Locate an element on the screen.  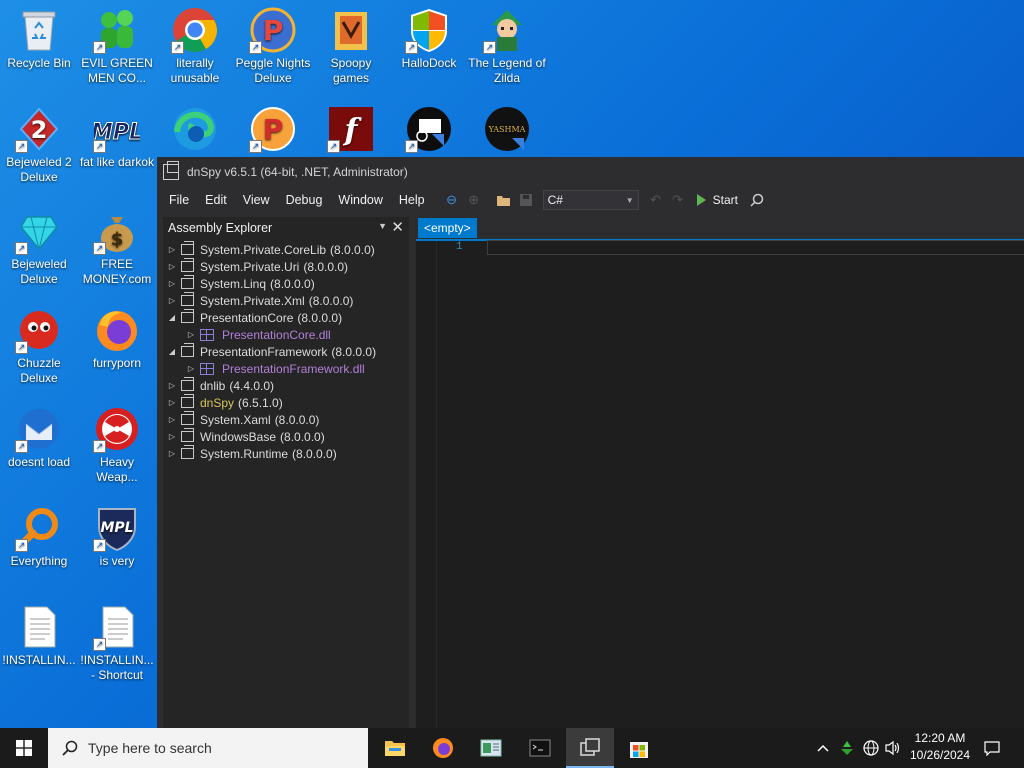
file-explorer-taskbar-icon is located at coordinates (395, 748).